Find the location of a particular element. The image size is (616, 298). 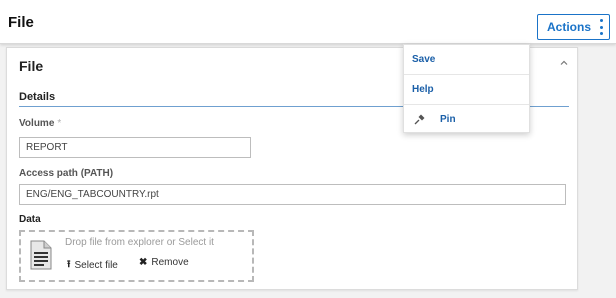

page-title: File is located at coordinates (21, 22).